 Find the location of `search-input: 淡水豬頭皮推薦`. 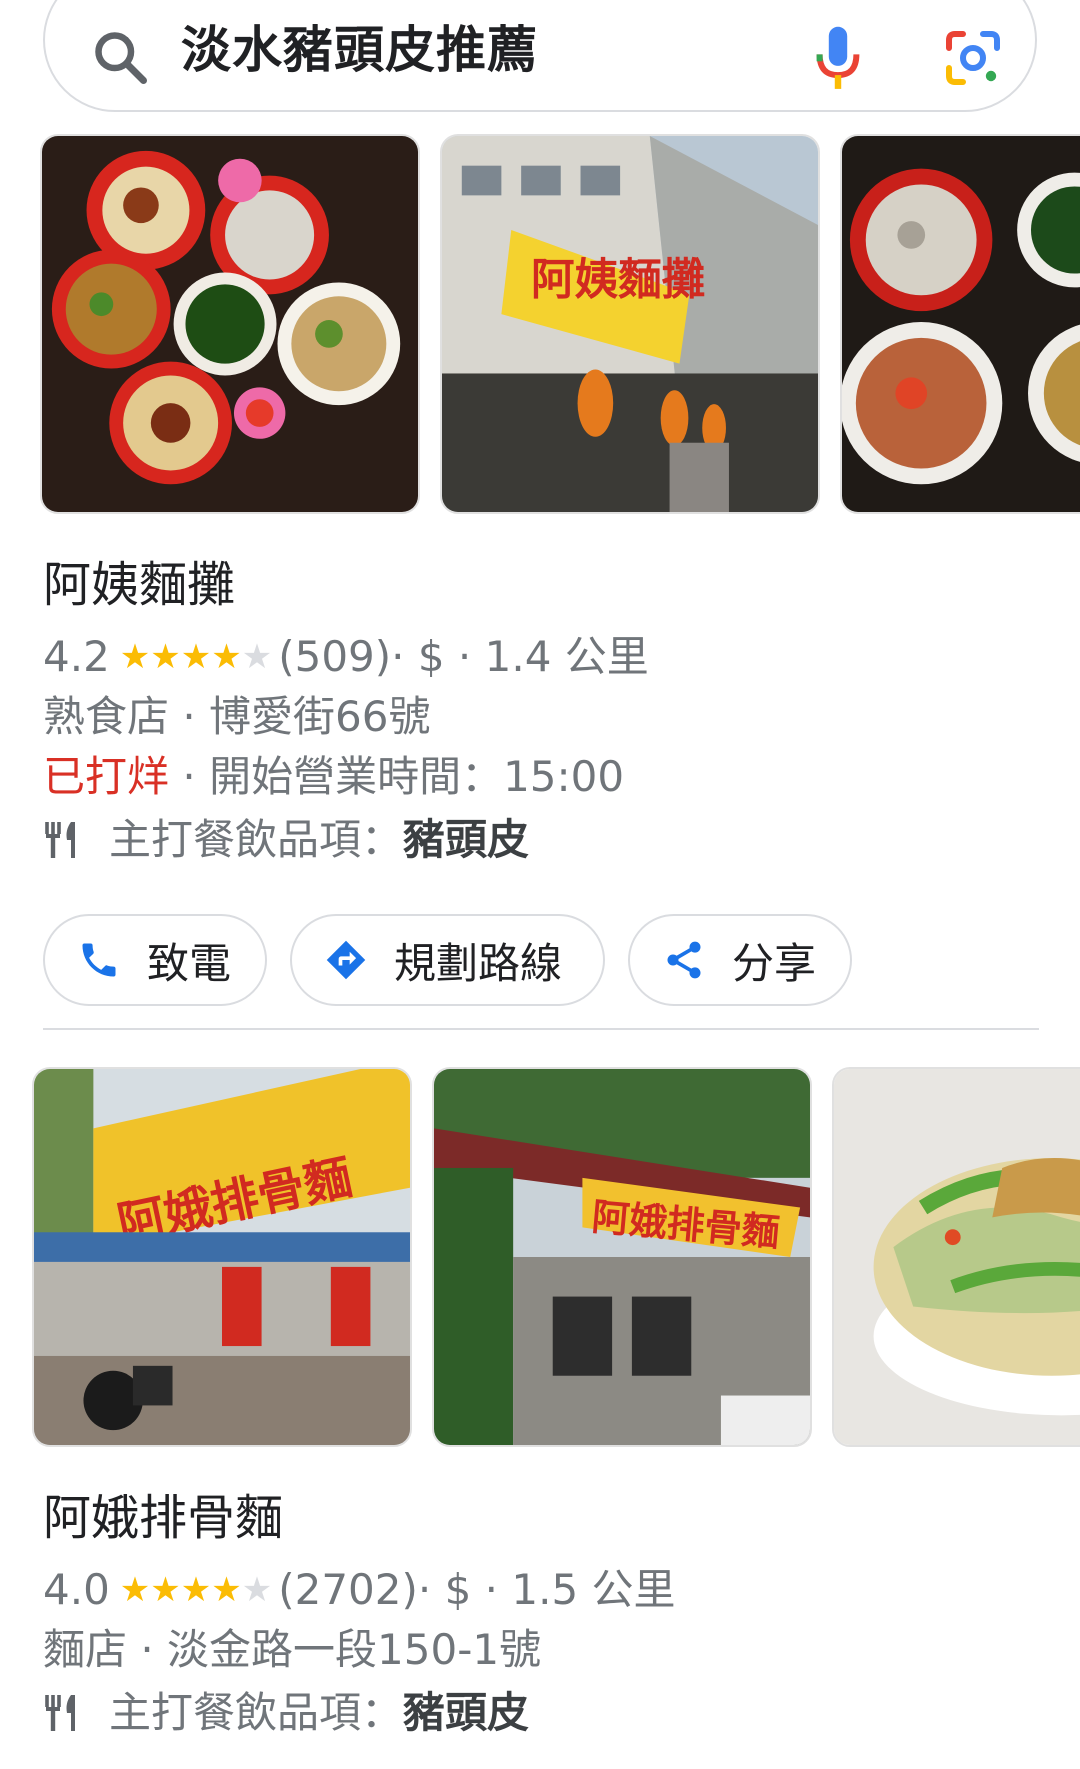

search-input: 淡水豬頭皮推薦 is located at coordinates (359, 50).